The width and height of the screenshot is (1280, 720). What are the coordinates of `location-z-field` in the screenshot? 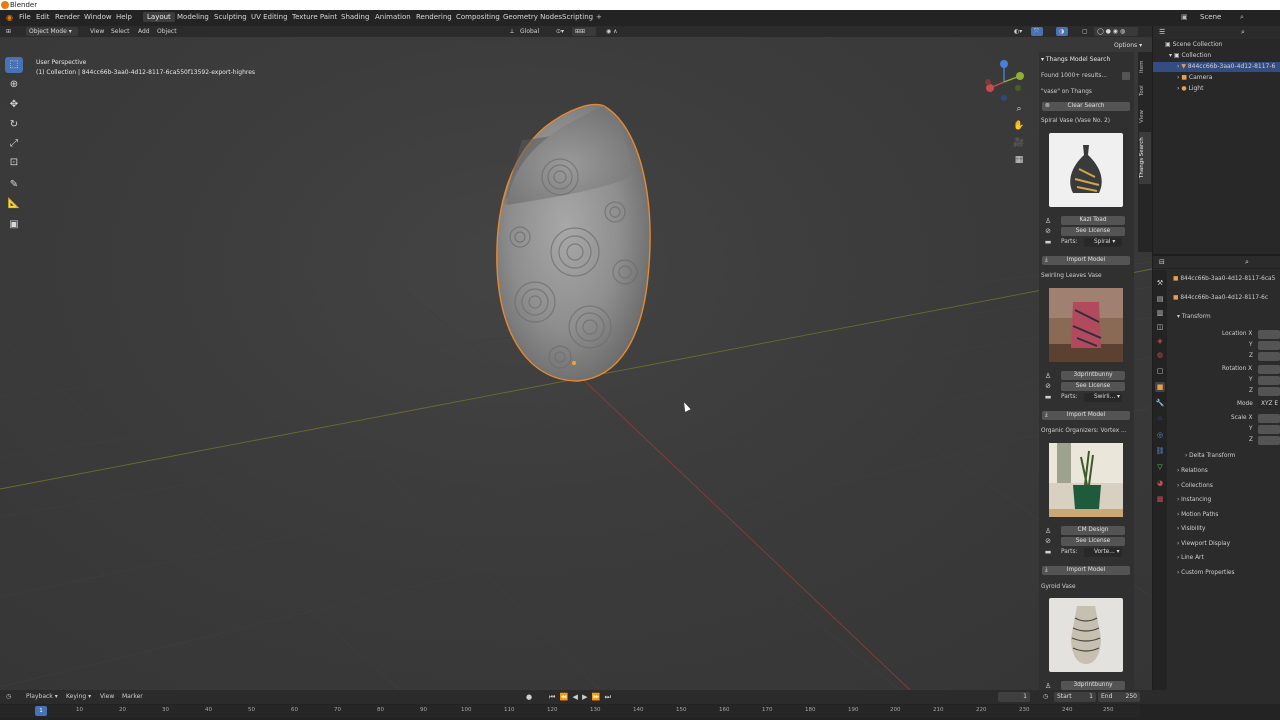 It's located at (1269, 356).